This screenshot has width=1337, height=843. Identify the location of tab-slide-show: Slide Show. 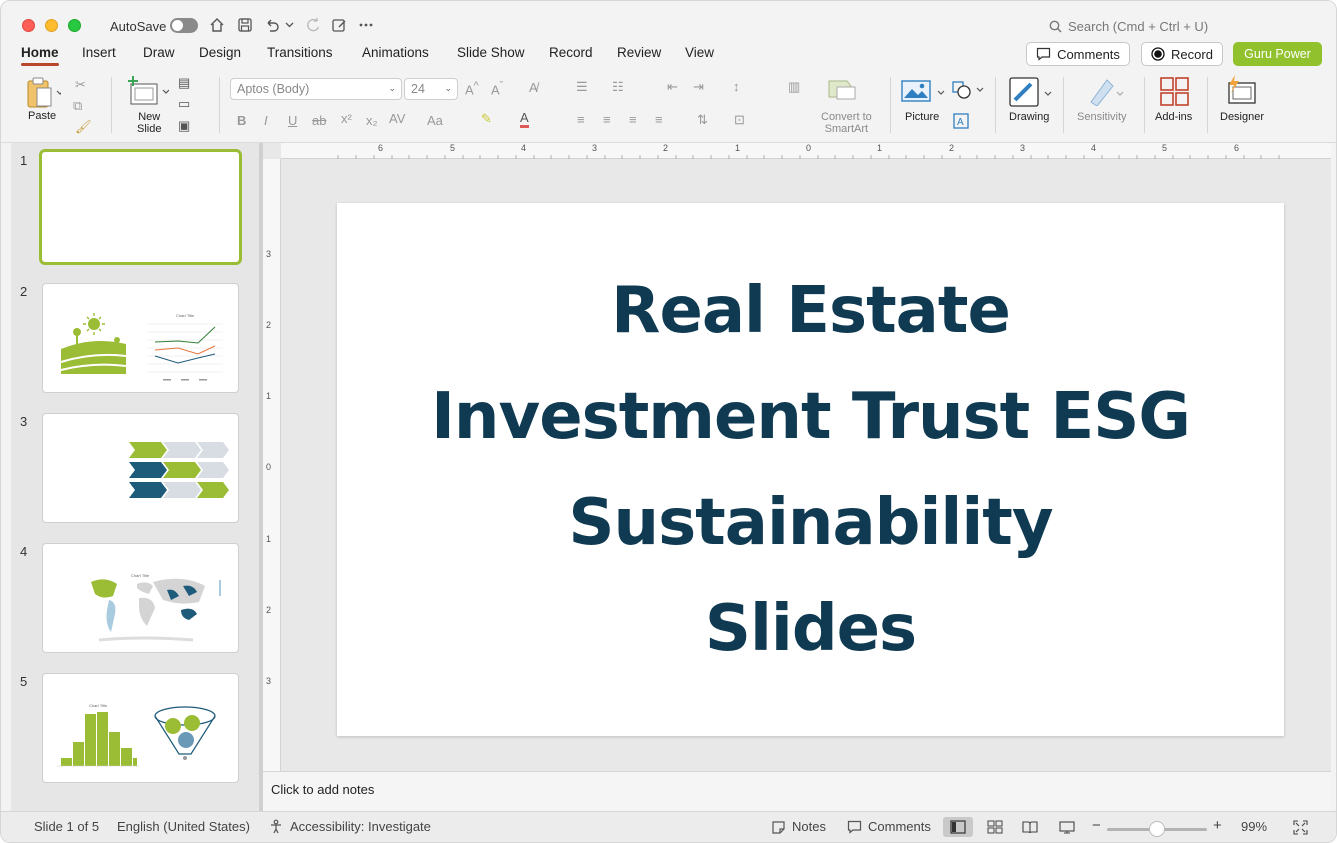
(491, 52).